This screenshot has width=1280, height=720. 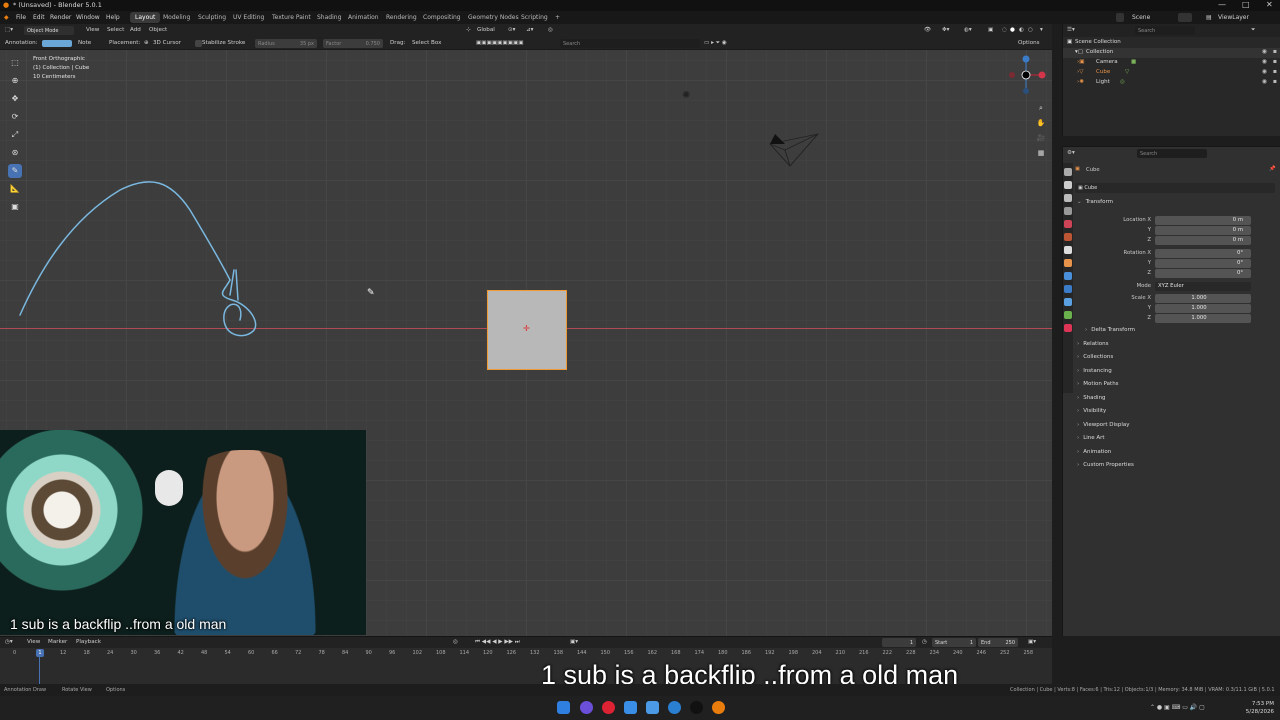 I want to click on shading-wireframe-icon: ◌, so click(x=1004, y=30).